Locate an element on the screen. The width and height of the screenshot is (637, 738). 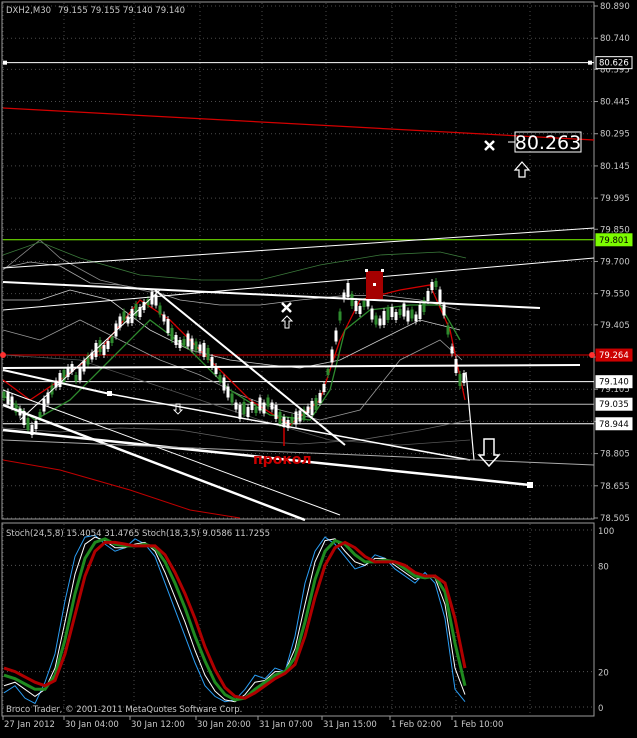
price-tick-label: 79.405 is located at coordinates (615, 326).